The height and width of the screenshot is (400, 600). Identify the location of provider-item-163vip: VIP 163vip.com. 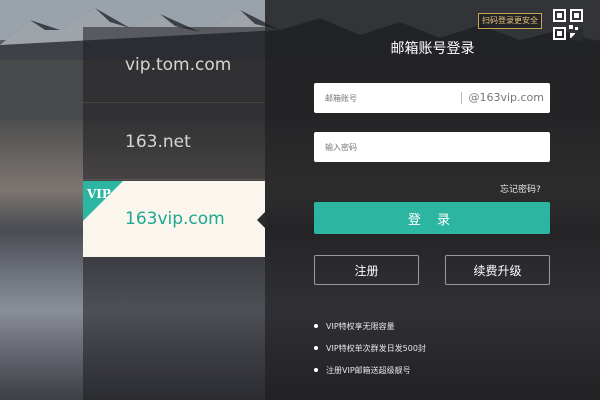
(174, 219).